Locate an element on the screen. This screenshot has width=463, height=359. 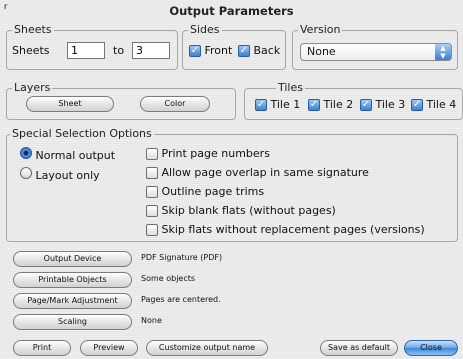
sides-legend: Sides is located at coordinates (205, 29).